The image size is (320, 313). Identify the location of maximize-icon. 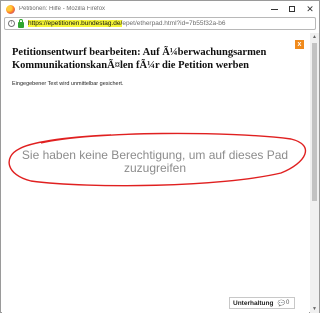
(292, 9).